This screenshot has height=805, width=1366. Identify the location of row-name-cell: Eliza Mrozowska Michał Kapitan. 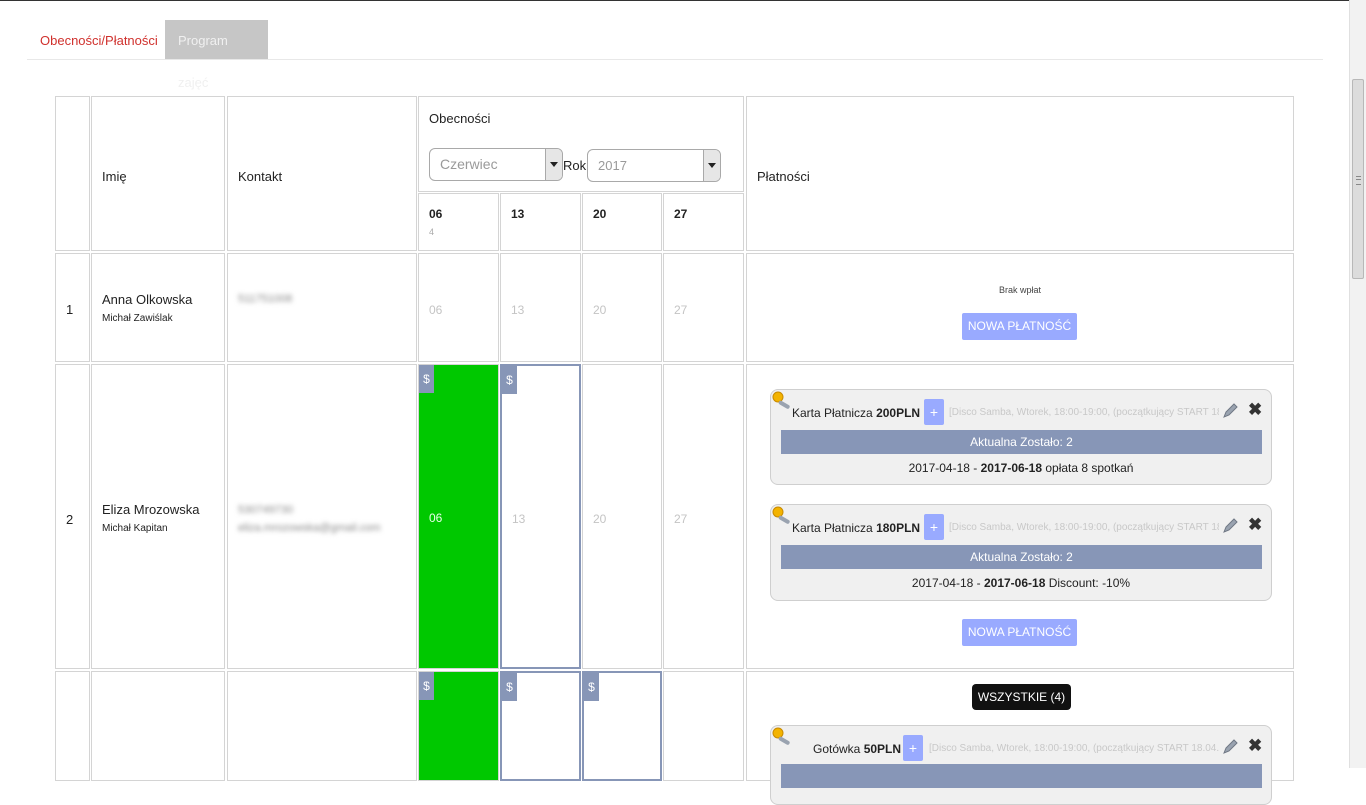
(158, 516).